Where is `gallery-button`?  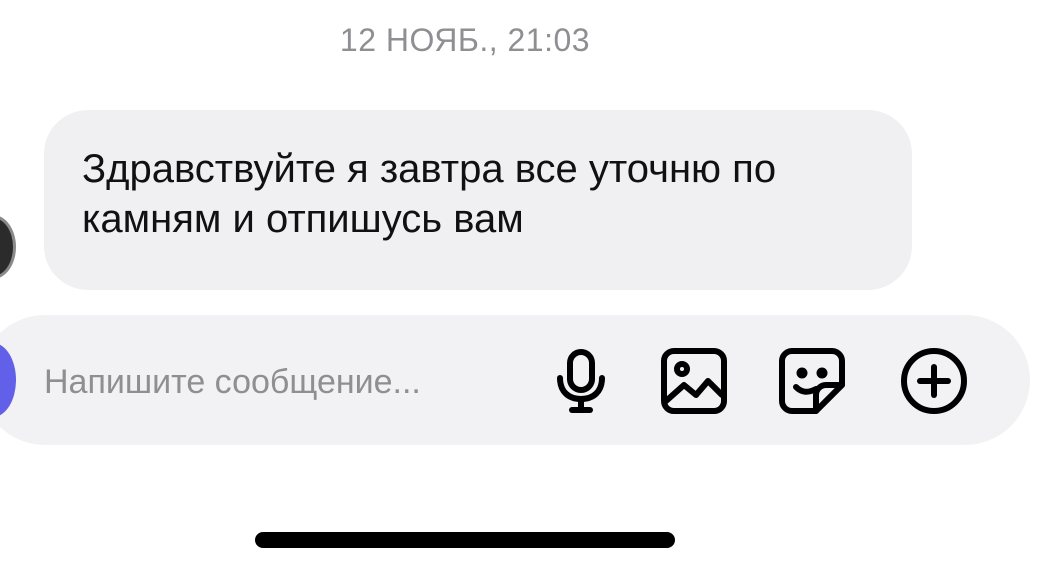
gallery-button is located at coordinates (694, 381).